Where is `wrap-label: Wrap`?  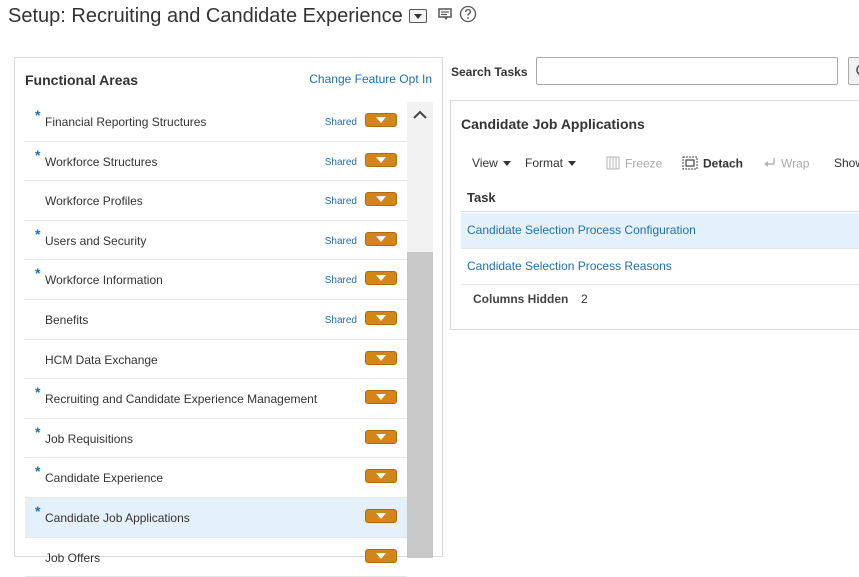 wrap-label: Wrap is located at coordinates (795, 163).